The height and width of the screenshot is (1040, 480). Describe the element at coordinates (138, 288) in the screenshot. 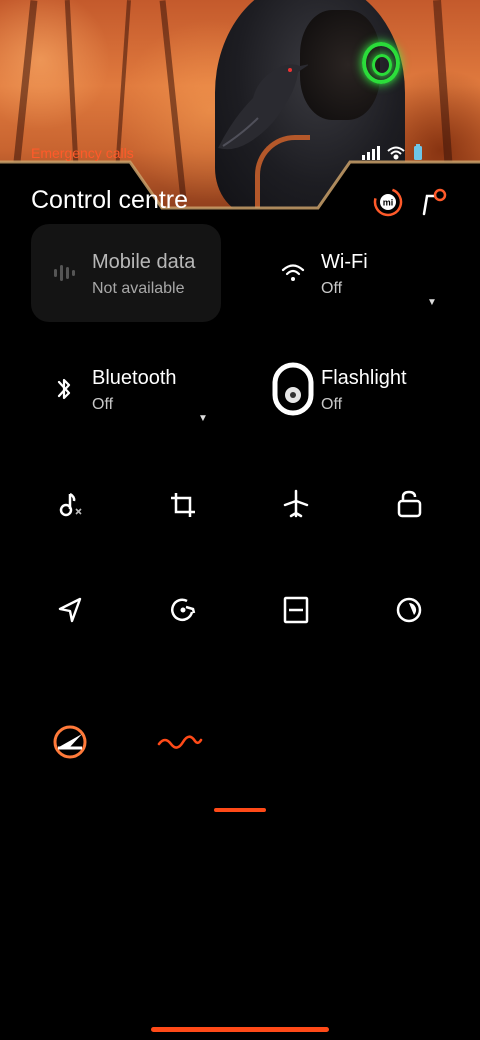

I see `tile-mobile-data-status: Not available` at that location.